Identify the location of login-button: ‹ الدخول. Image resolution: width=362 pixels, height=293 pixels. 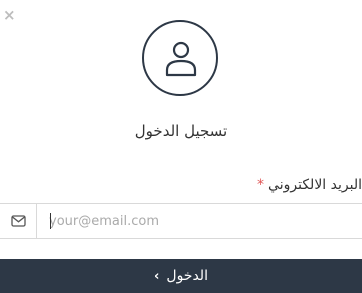
(181, 276).